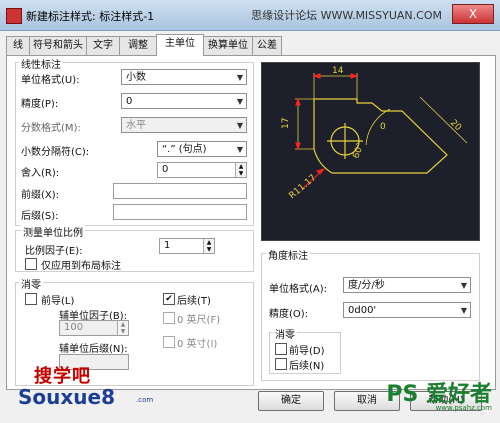 Image resolution: width=500 pixels, height=423 pixels. I want to click on unit-format-select: 小数 ▼, so click(184, 77).